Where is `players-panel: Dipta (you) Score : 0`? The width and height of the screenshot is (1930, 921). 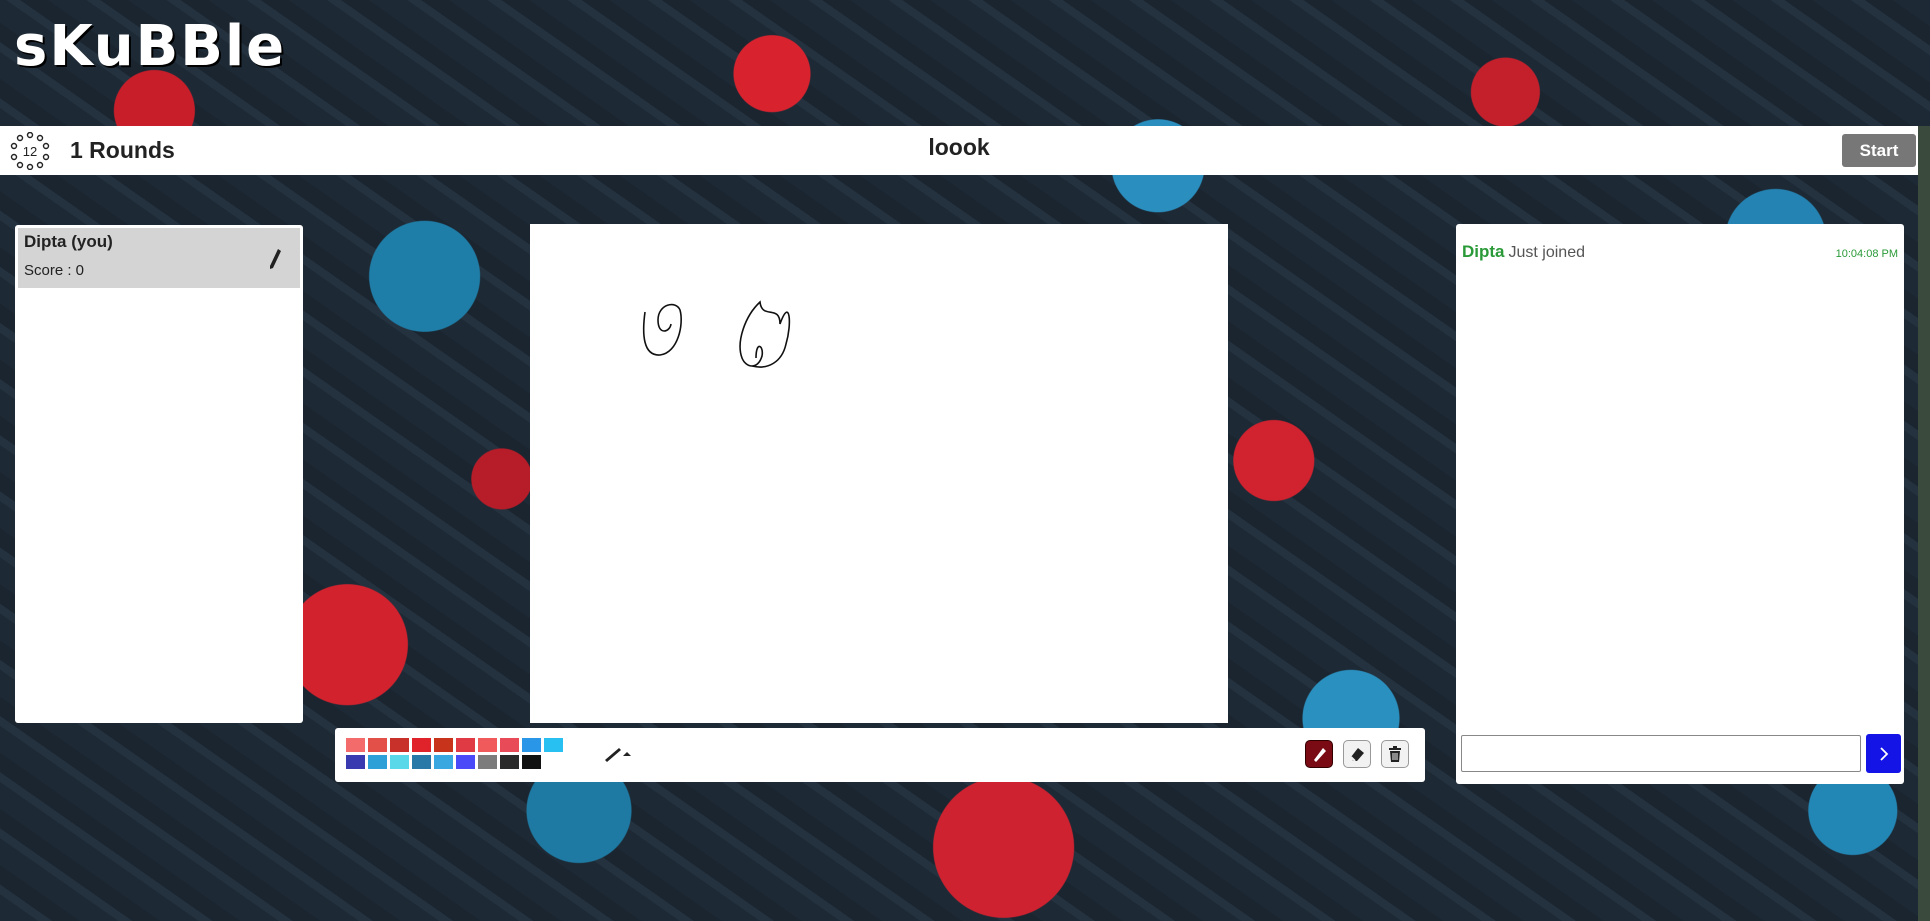 players-panel: Dipta (you) Score : 0 is located at coordinates (159, 474).